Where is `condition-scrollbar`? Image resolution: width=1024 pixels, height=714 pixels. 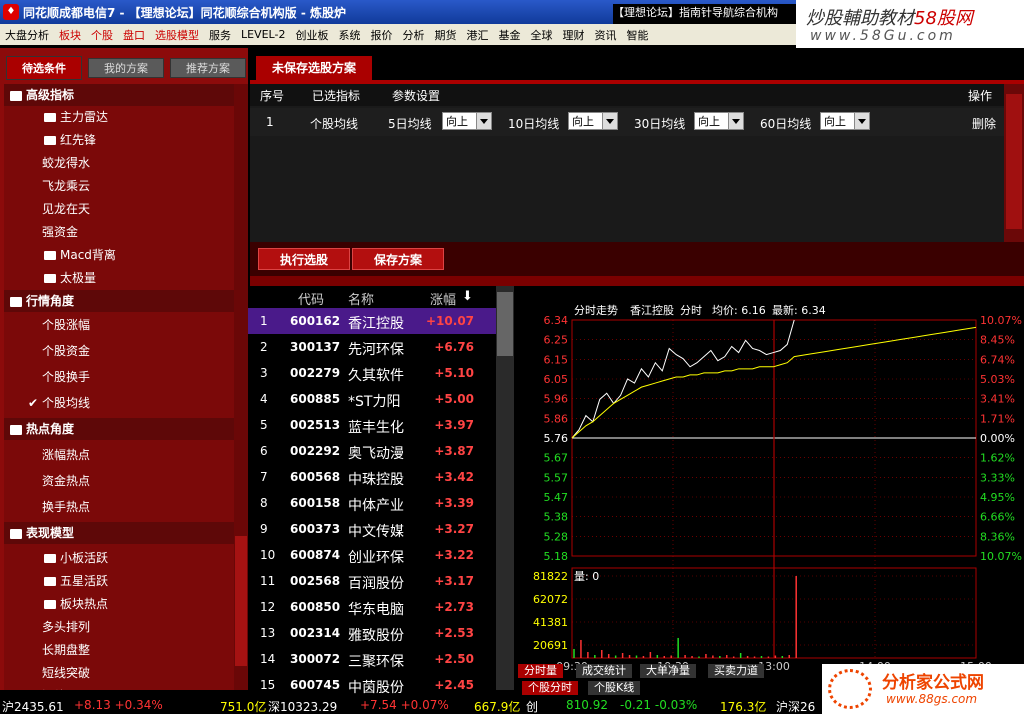 condition-scrollbar is located at coordinates (1014, 163).